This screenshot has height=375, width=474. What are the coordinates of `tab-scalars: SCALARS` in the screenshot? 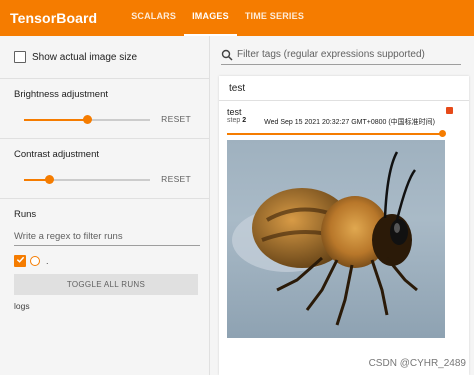 It's located at (153, 18).